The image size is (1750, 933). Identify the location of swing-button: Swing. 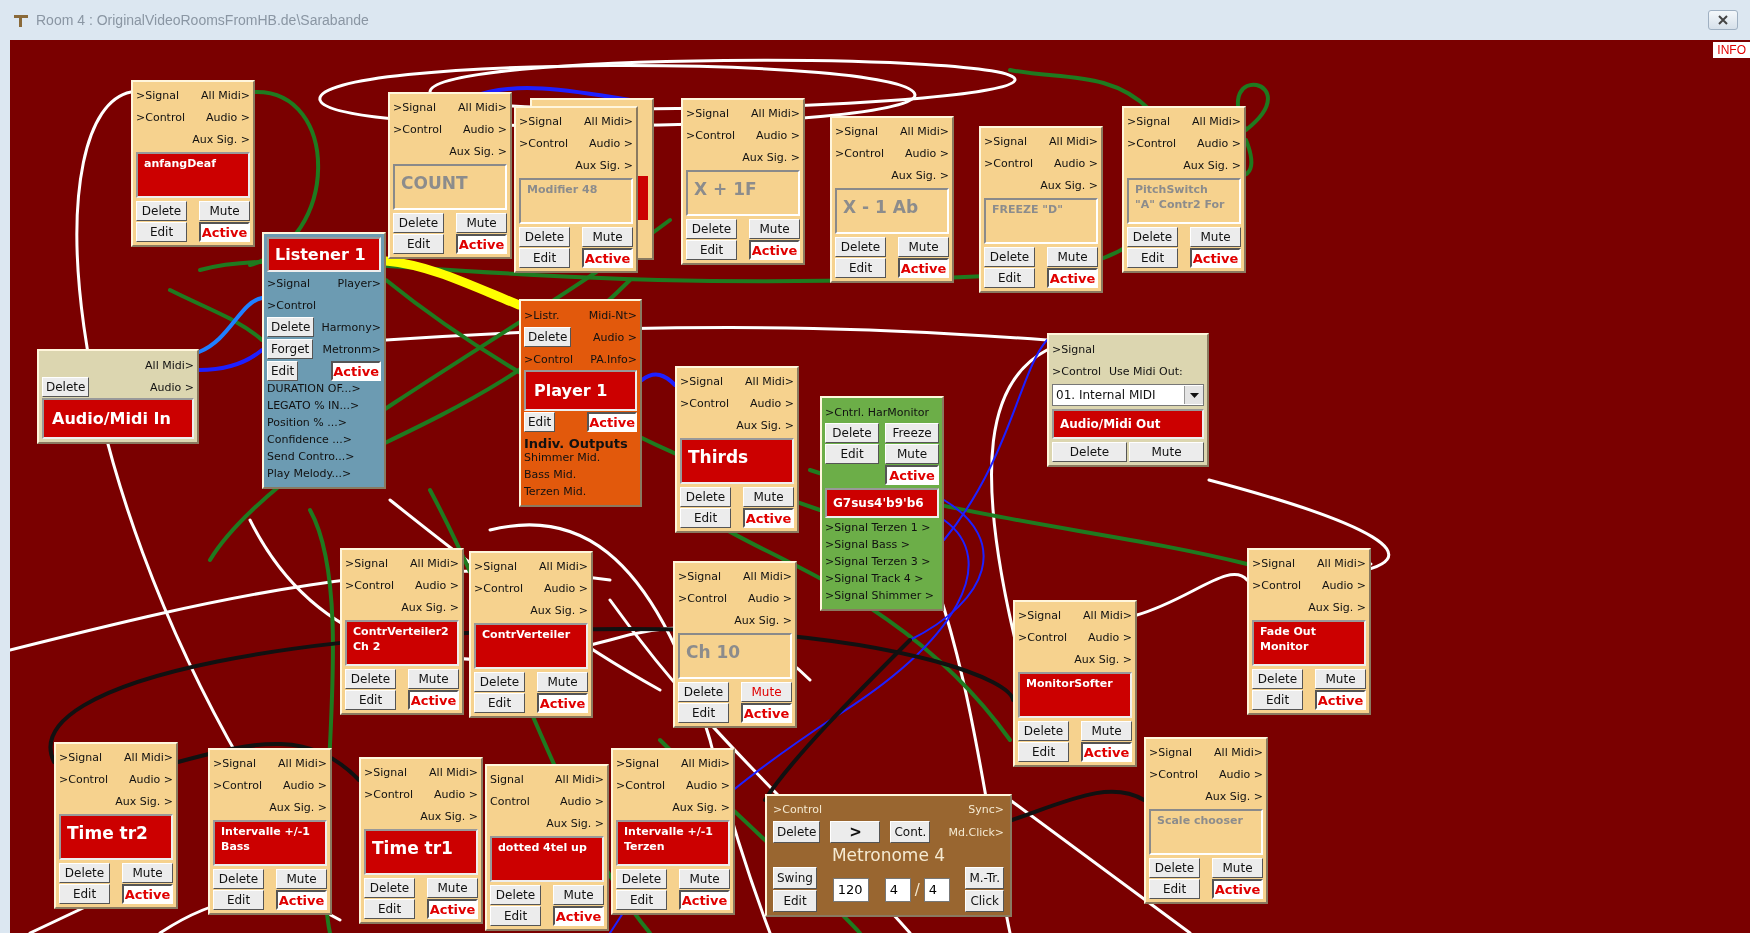
(795, 878).